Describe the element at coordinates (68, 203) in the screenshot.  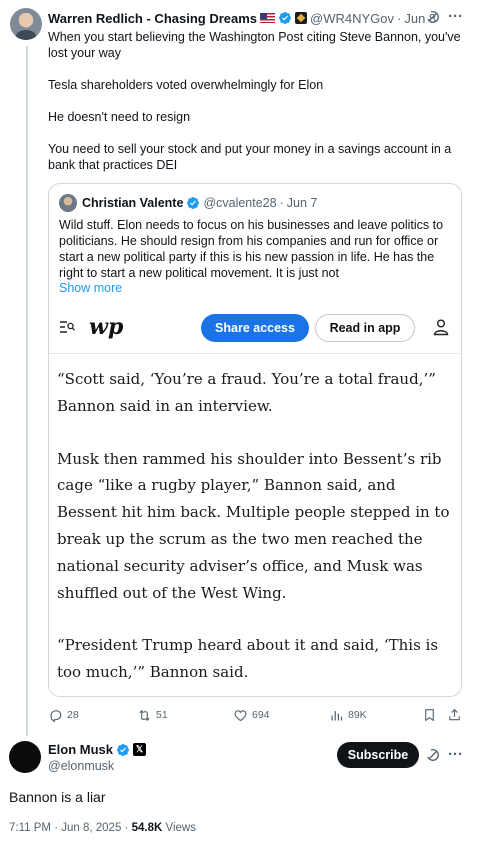
I see `quoted-avatar` at that location.